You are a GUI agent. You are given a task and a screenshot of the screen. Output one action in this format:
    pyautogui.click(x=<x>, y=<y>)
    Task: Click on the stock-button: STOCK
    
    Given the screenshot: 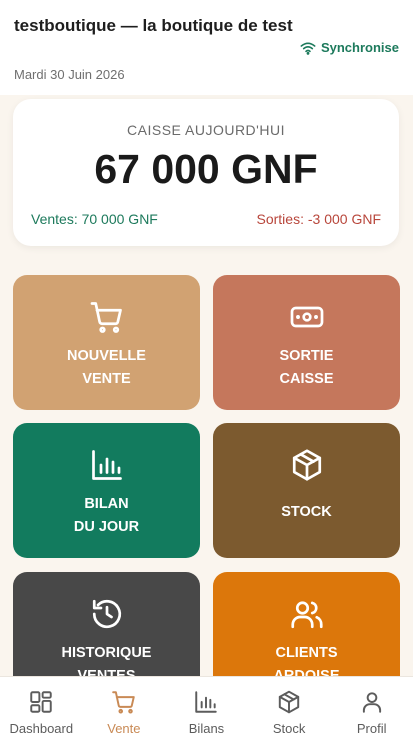 What is the action you would take?
    pyautogui.click(x=306, y=490)
    